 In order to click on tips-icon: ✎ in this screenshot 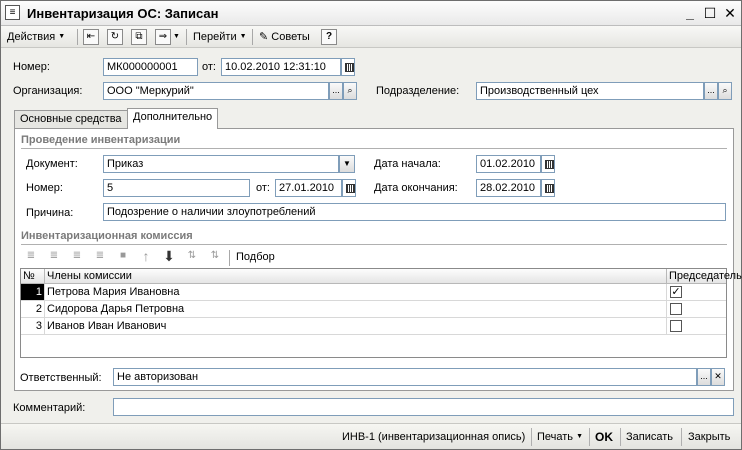, I will do `click(264, 37)`.